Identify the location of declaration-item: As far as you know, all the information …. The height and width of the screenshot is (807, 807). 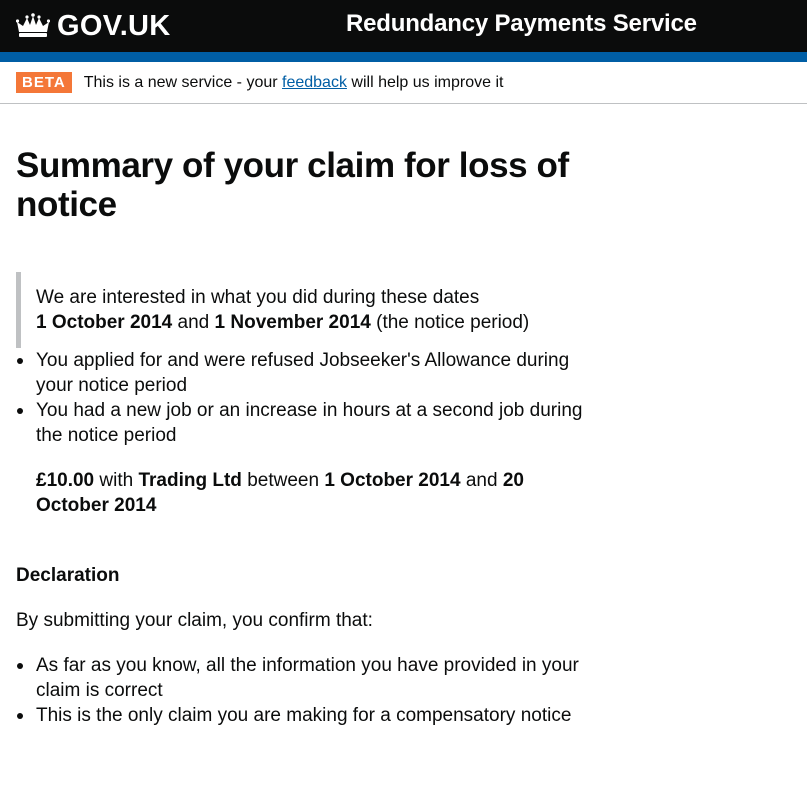
(306, 678).